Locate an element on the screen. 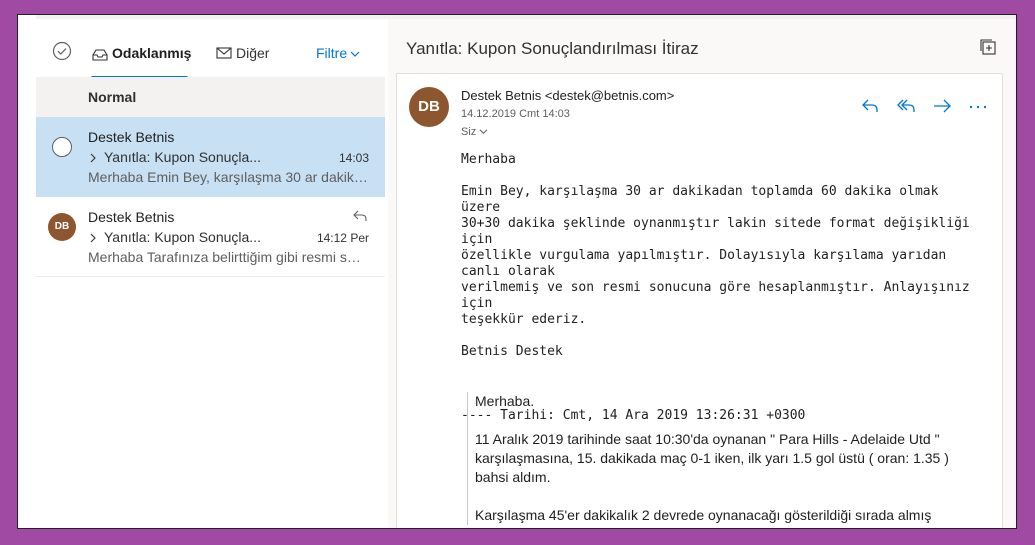  select-all-check-icon is located at coordinates (62, 51).